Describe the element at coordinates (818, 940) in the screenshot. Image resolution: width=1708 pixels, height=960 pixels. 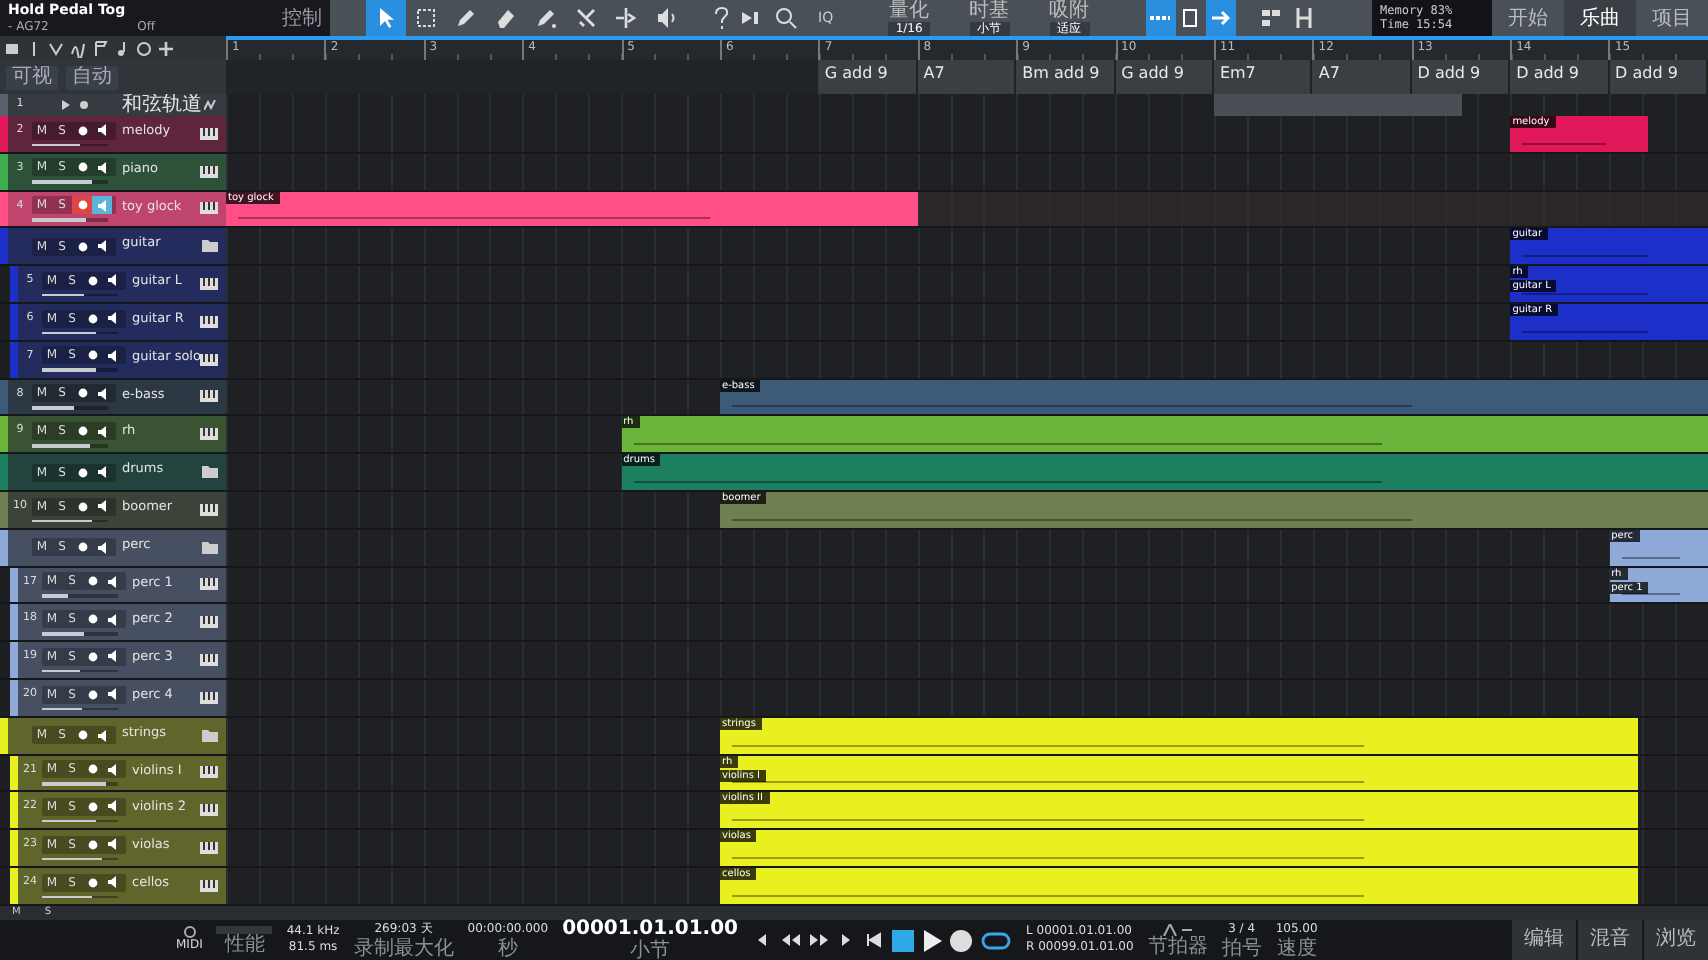
I see `forward-fast-icon` at that location.